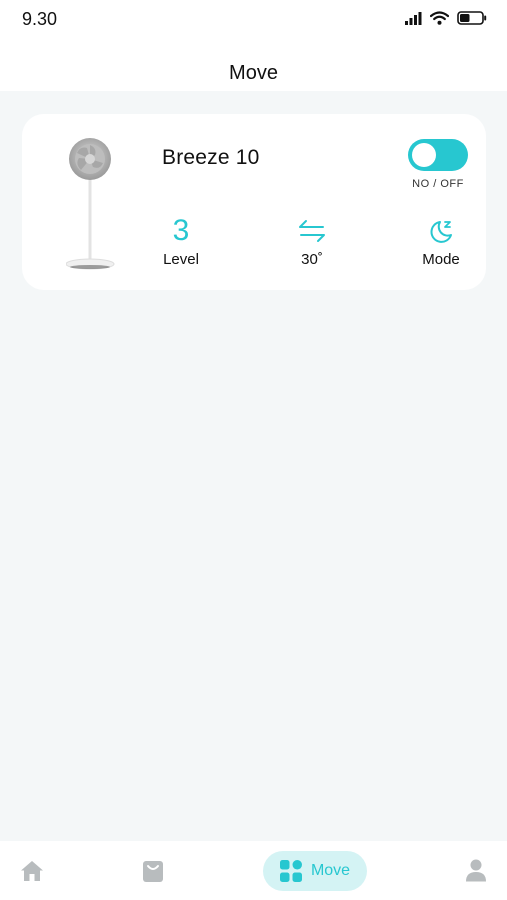  What do you see at coordinates (211, 157) in the screenshot?
I see `device-name: Breeze 10` at bounding box center [211, 157].